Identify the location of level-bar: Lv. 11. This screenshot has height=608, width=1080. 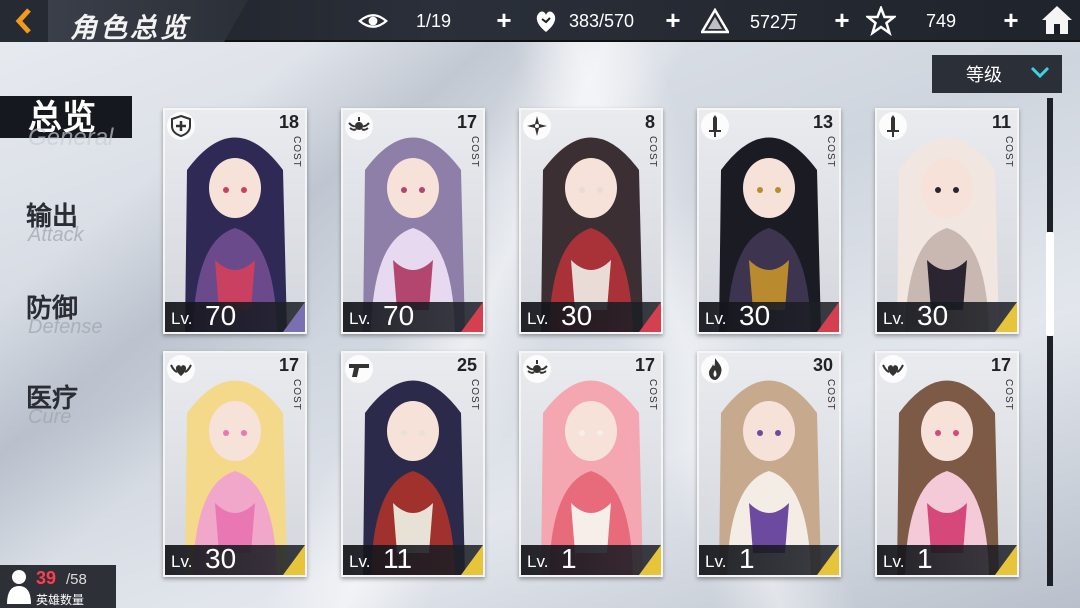
(413, 559).